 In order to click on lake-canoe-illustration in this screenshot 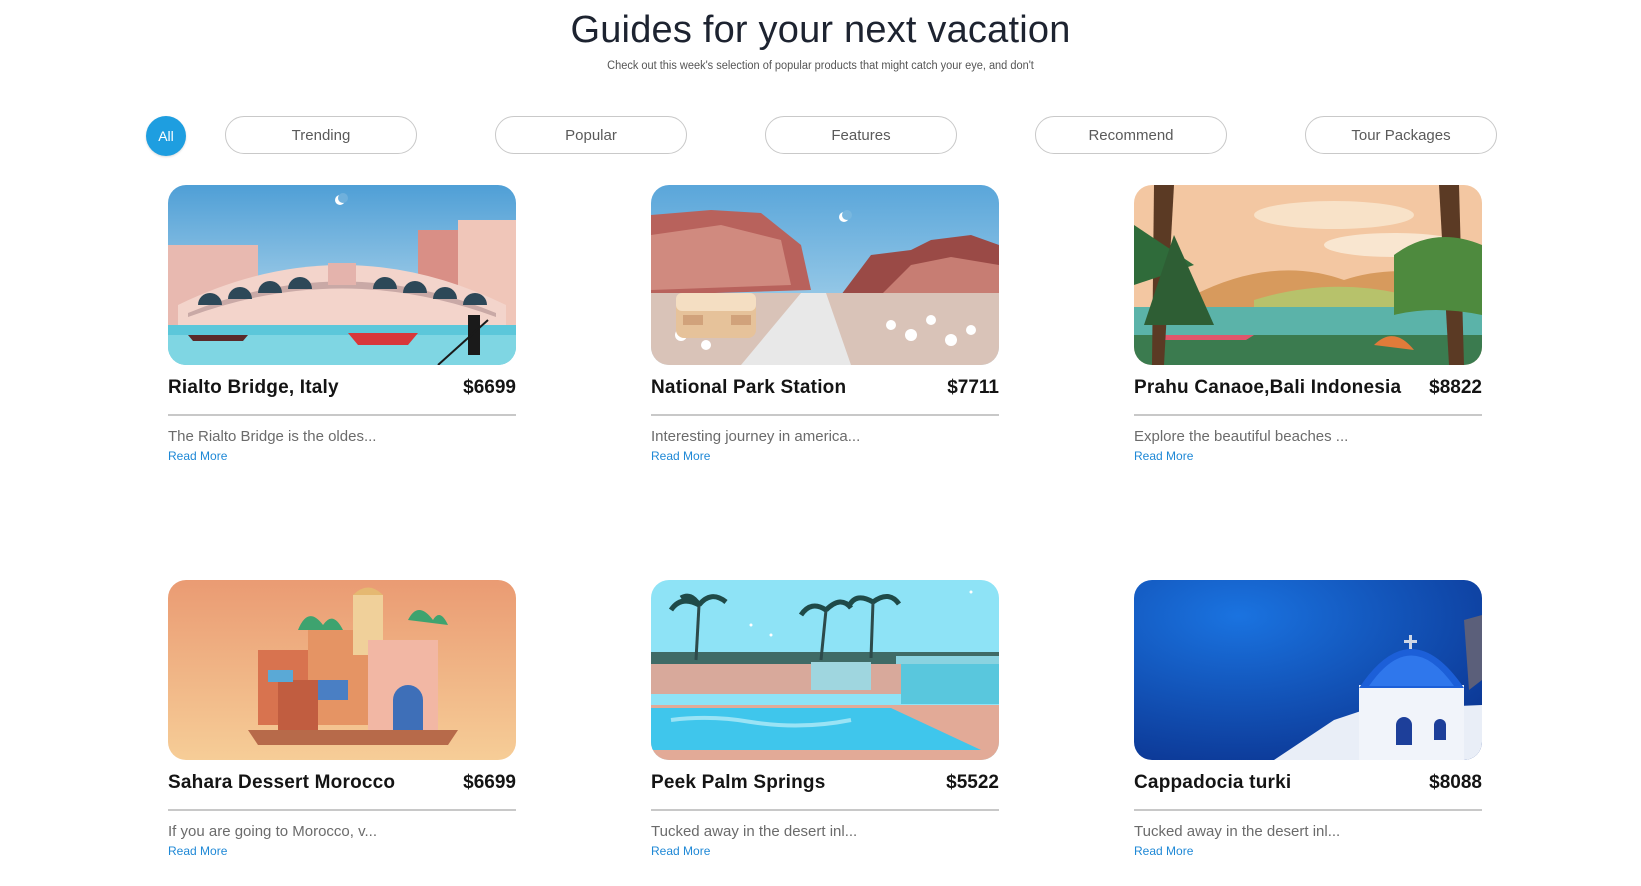, I will do `click(1308, 275)`.